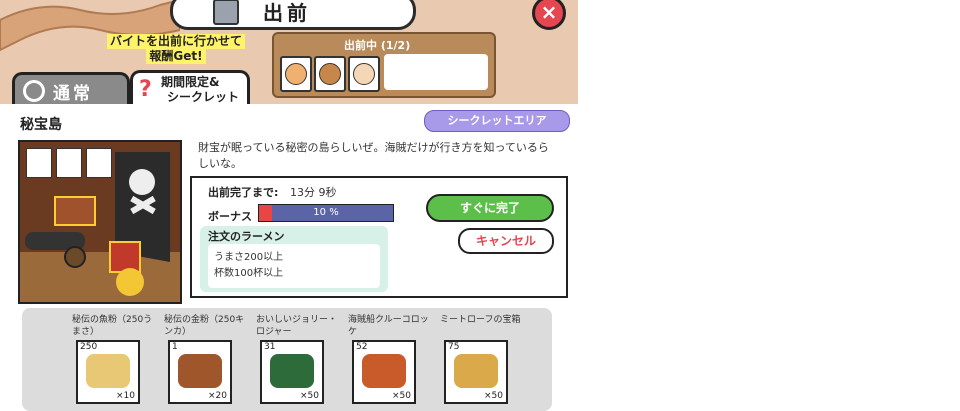  Describe the element at coordinates (125, 396) in the screenshot. I see `ingredient-qty: ×10` at that location.